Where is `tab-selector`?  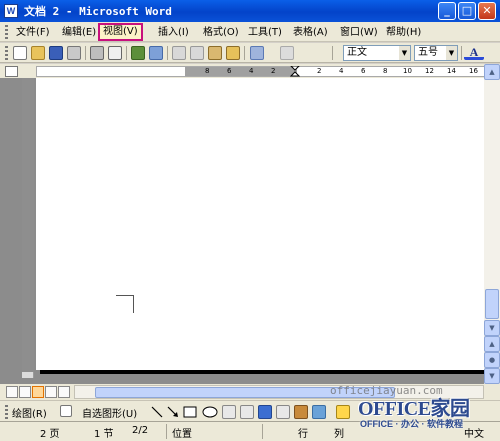
tab-selector is located at coordinates (11, 71).